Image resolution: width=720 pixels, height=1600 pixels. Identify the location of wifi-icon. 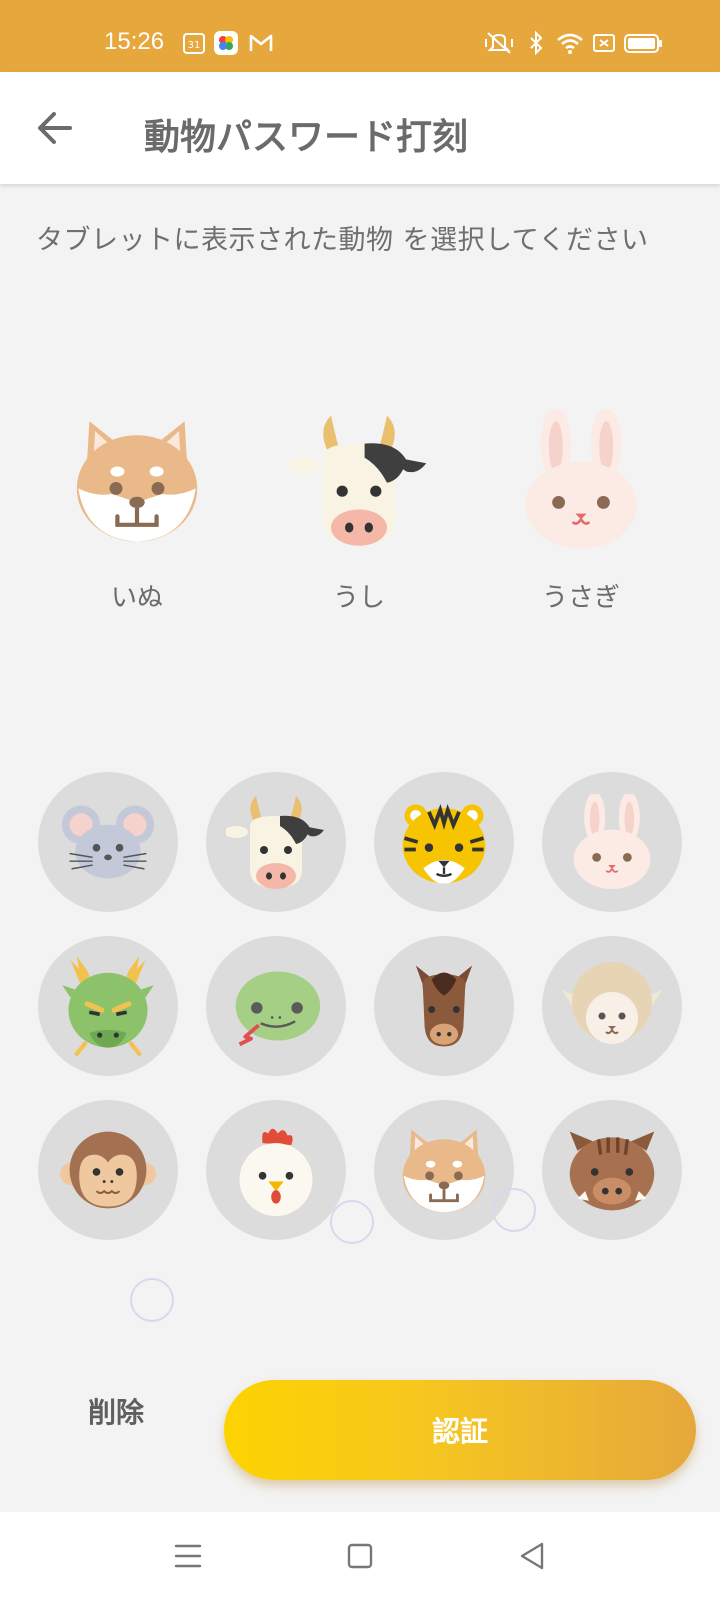
(570, 43).